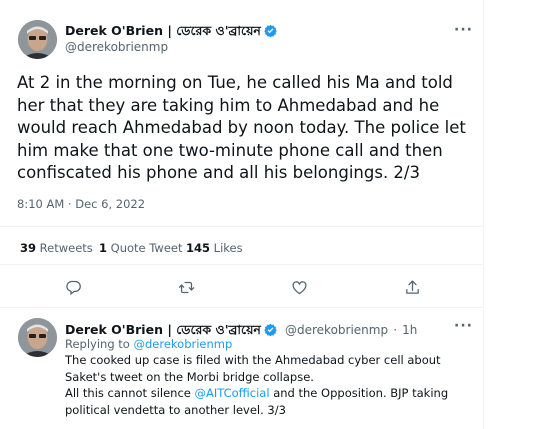 The image size is (555, 429). What do you see at coordinates (186, 287) in the screenshot?
I see `retweet-icon` at bounding box center [186, 287].